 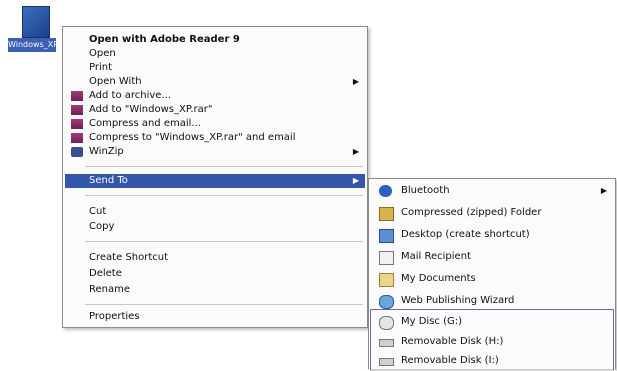 I want to click on zip-folder-icon, so click(x=386, y=214).